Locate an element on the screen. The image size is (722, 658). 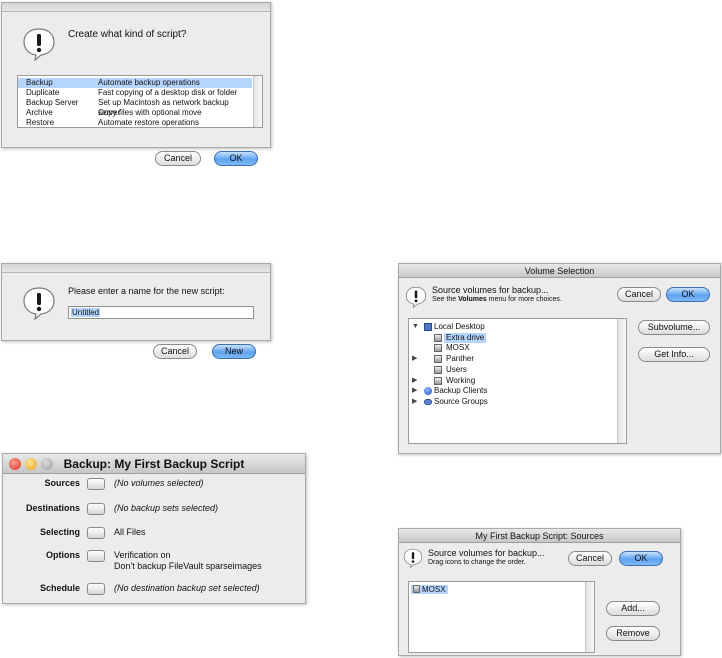
group-icon is located at coordinates (428, 402).